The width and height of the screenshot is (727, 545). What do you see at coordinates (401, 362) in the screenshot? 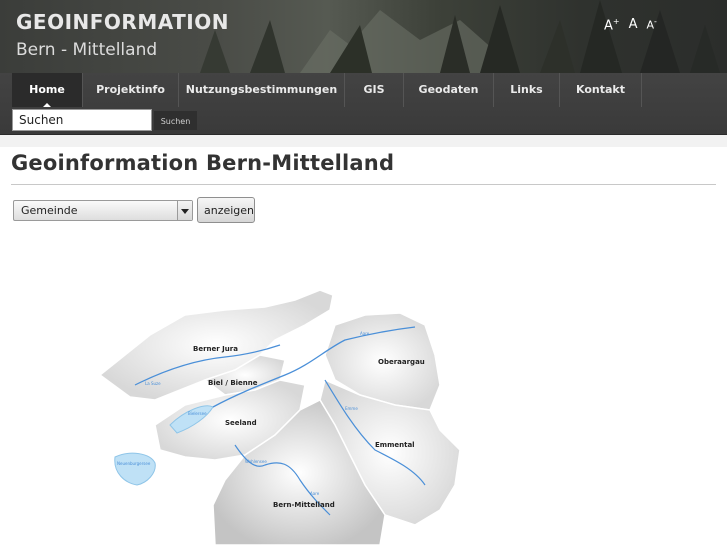
I see `label-oberaargau: Oberaargau` at bounding box center [401, 362].